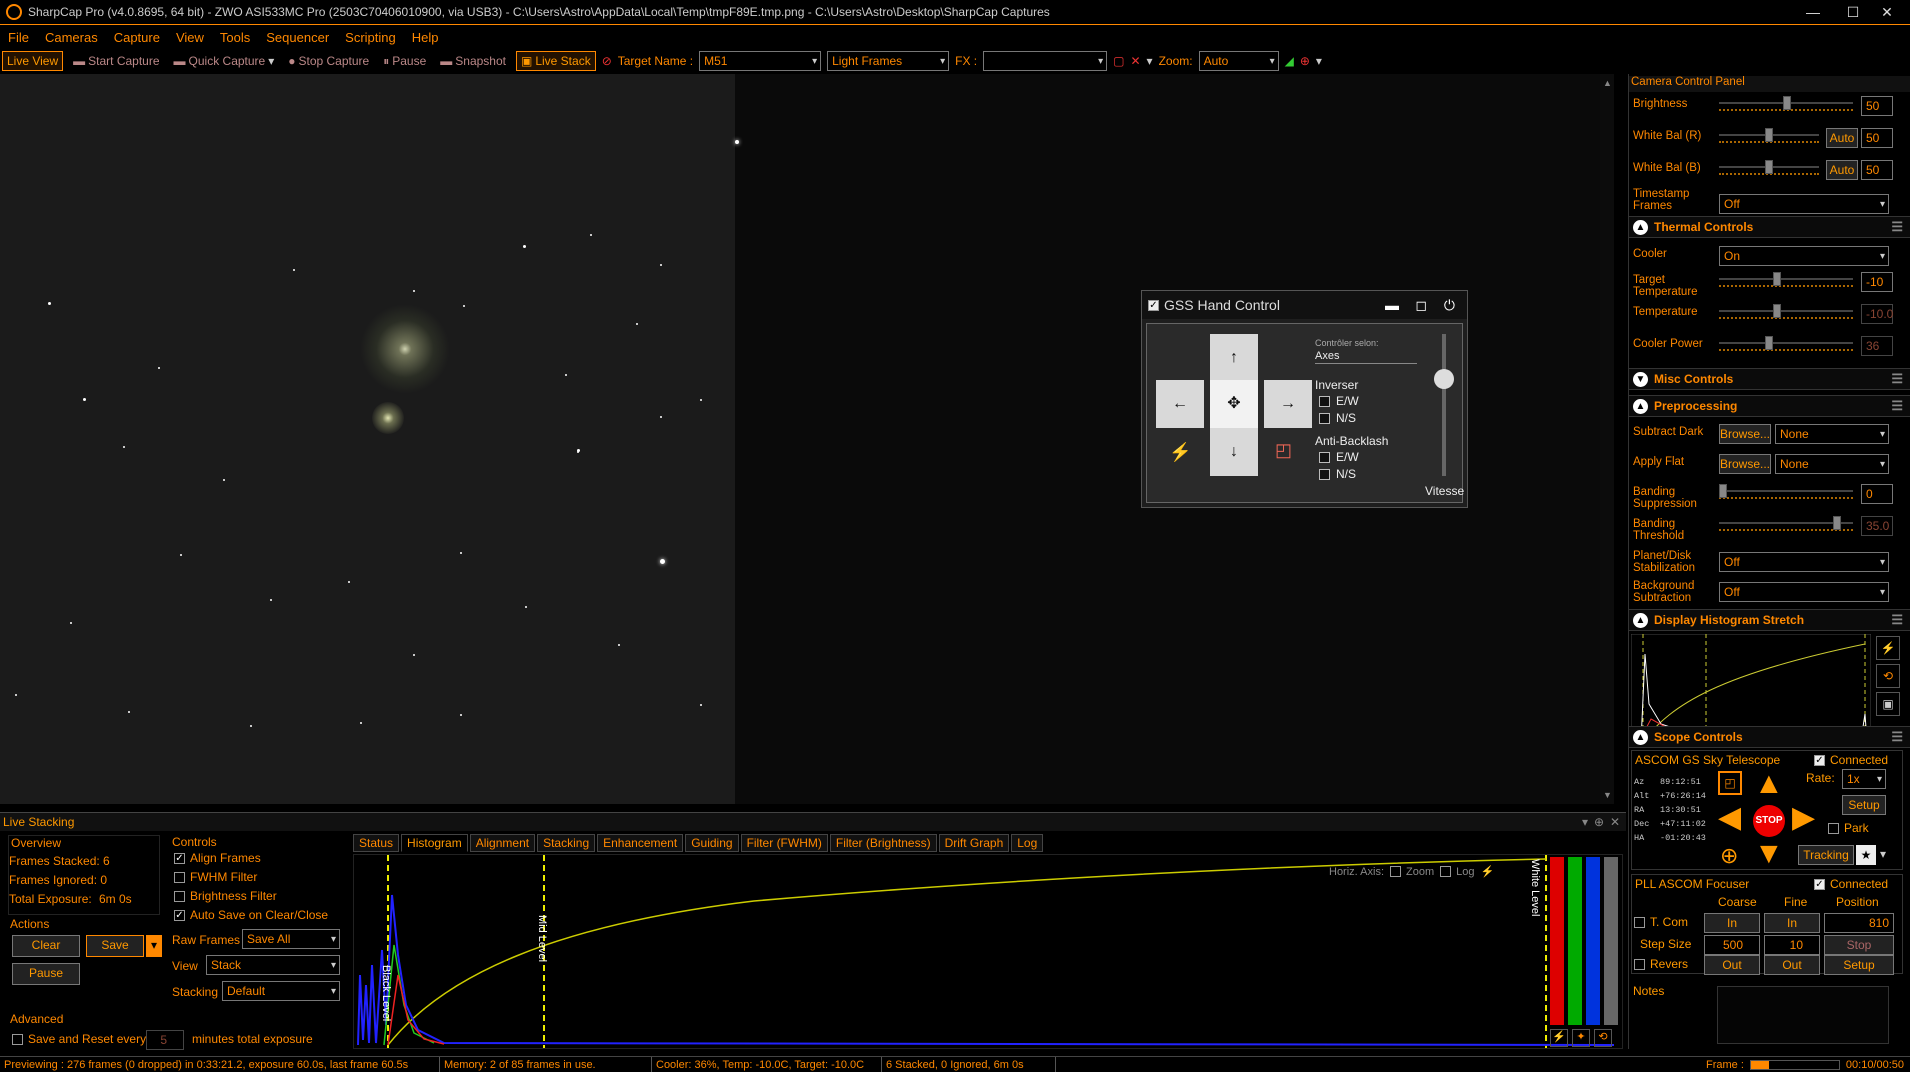  Describe the element at coordinates (1337, 418) in the screenshot. I see `inverser-ns-checkbox: N/S` at that location.